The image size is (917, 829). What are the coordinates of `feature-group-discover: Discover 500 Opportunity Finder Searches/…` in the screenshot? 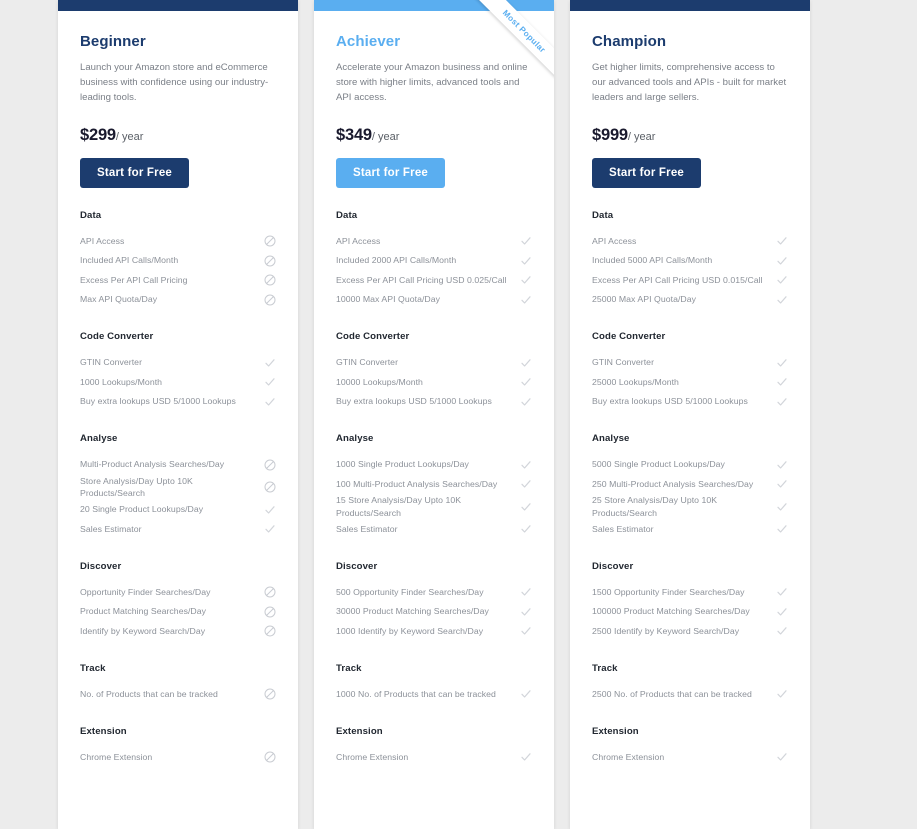 It's located at (434, 601).